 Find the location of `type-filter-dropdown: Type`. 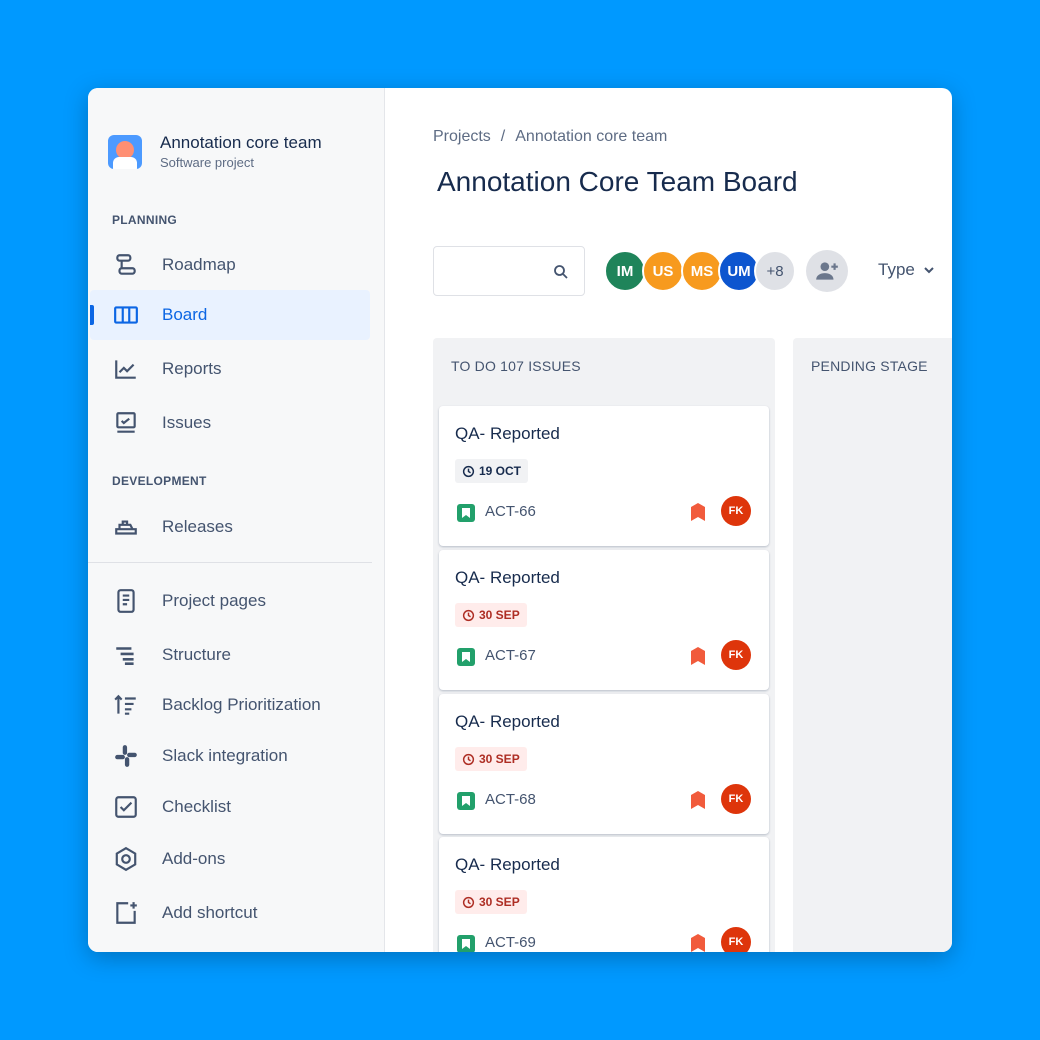

type-filter-dropdown: Type is located at coordinates (906, 270).